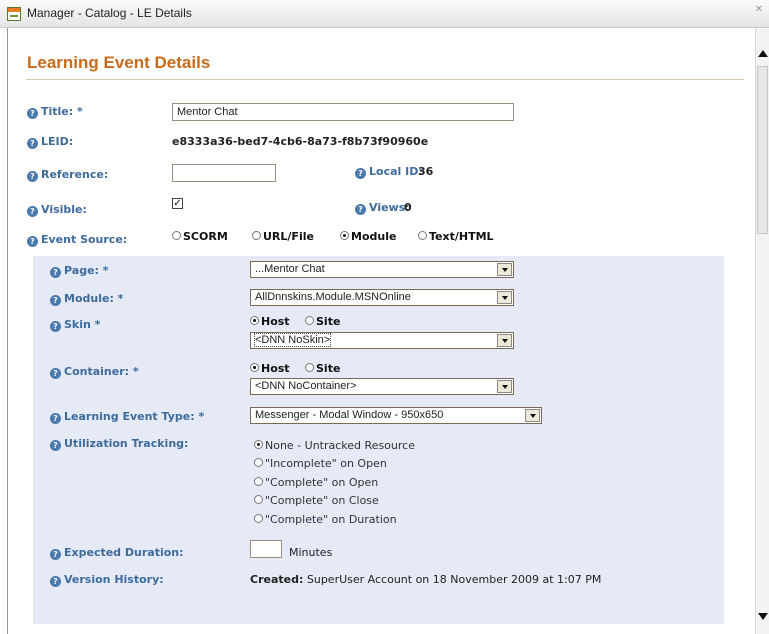  What do you see at coordinates (389, 172) in the screenshot?
I see `local-id-label: ? Local ID:` at bounding box center [389, 172].